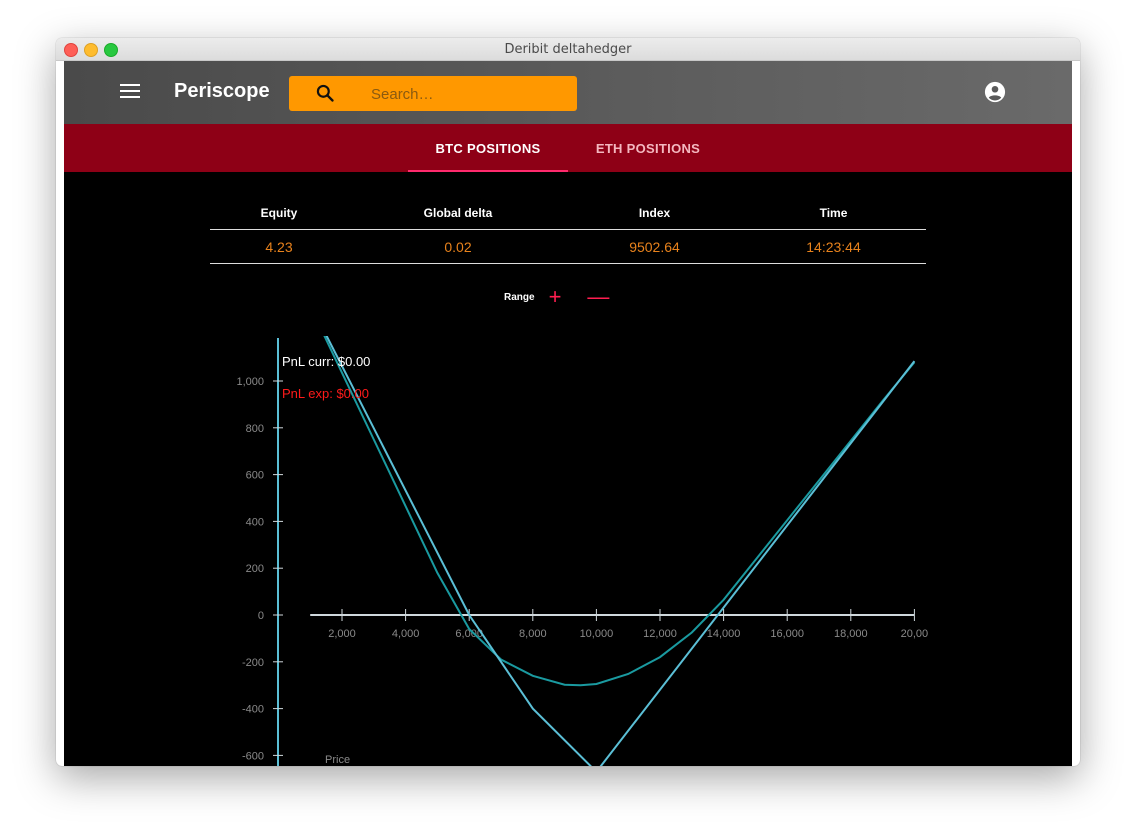 Image resolution: width=1136 pixels, height=840 pixels. Describe the element at coordinates (253, 756) in the screenshot. I see `y-tick-label: -600` at that location.